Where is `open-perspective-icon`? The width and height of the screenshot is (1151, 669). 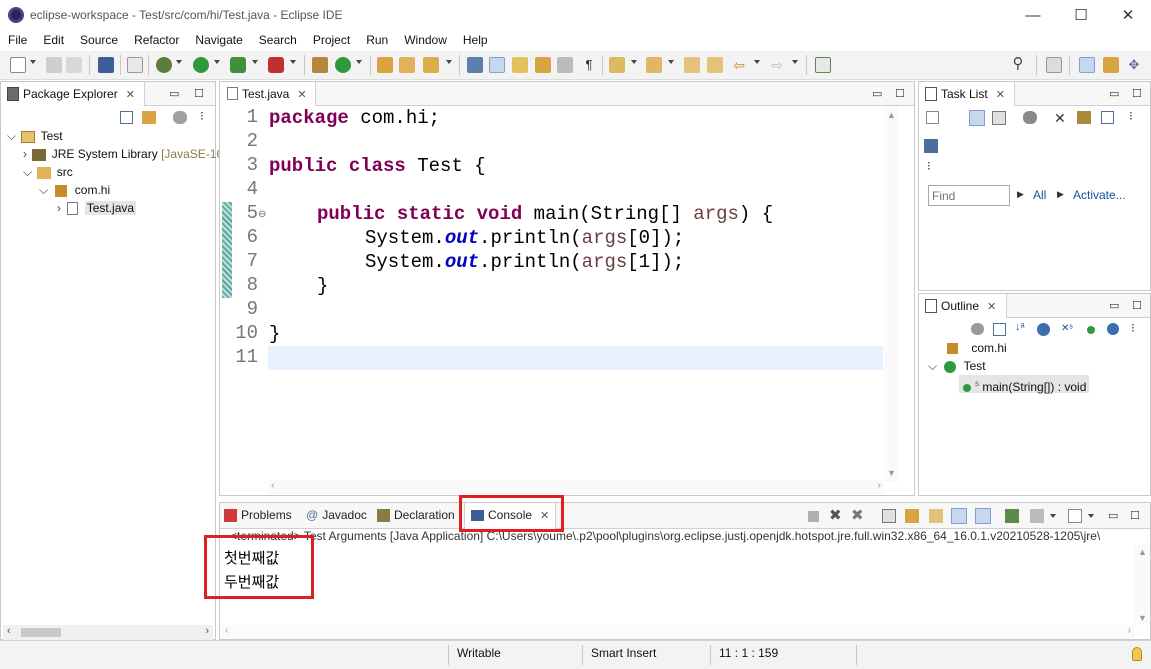 open-perspective-icon is located at coordinates (1054, 65).